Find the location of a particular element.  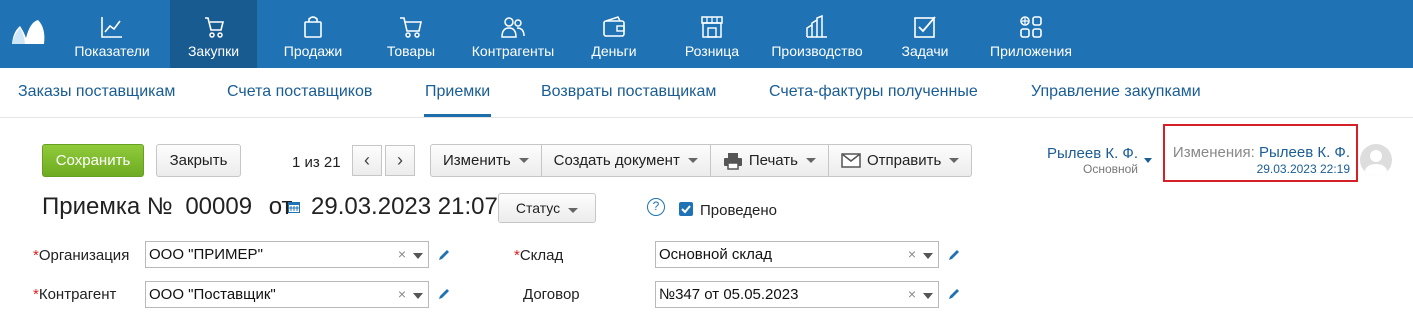

subnav-supplier-returns: Возвраты поставщикам is located at coordinates (628, 92).